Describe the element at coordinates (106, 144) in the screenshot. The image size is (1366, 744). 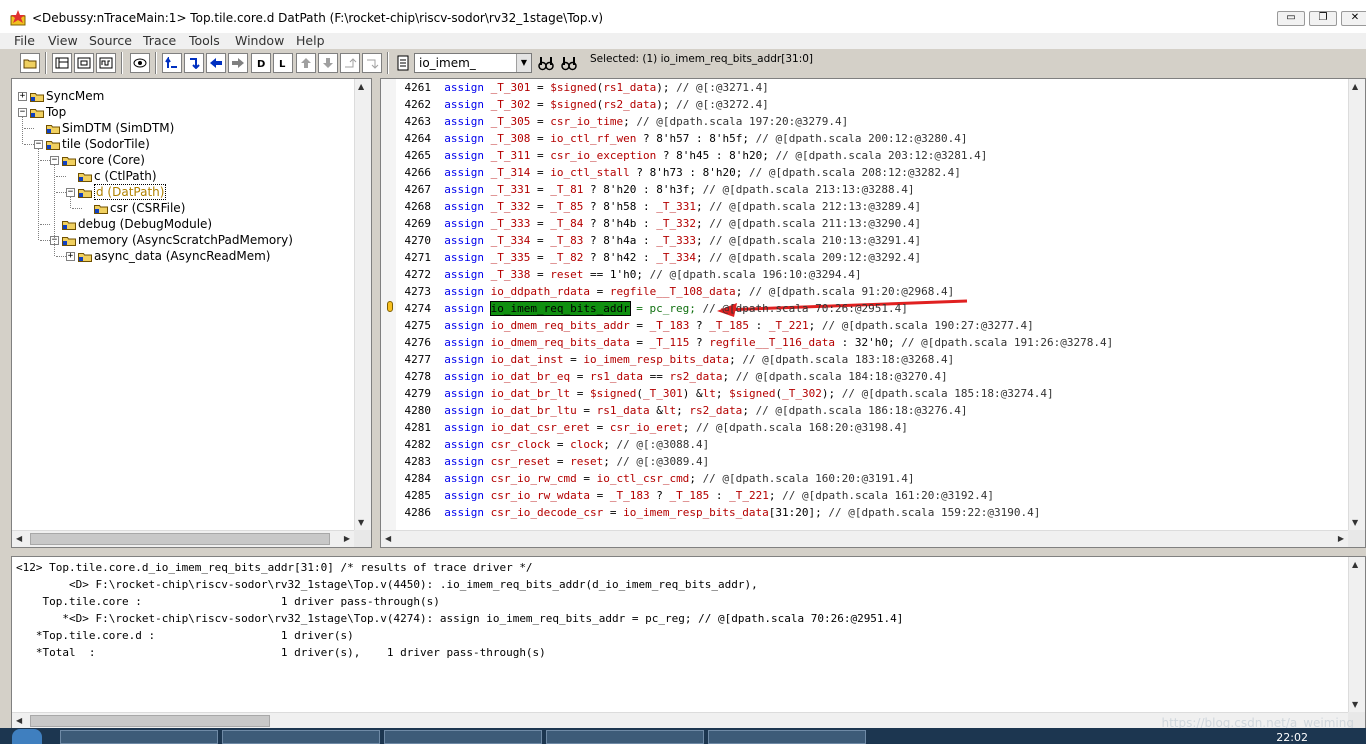
I see `hierarchy-item: tile (SodorTile)` at that location.